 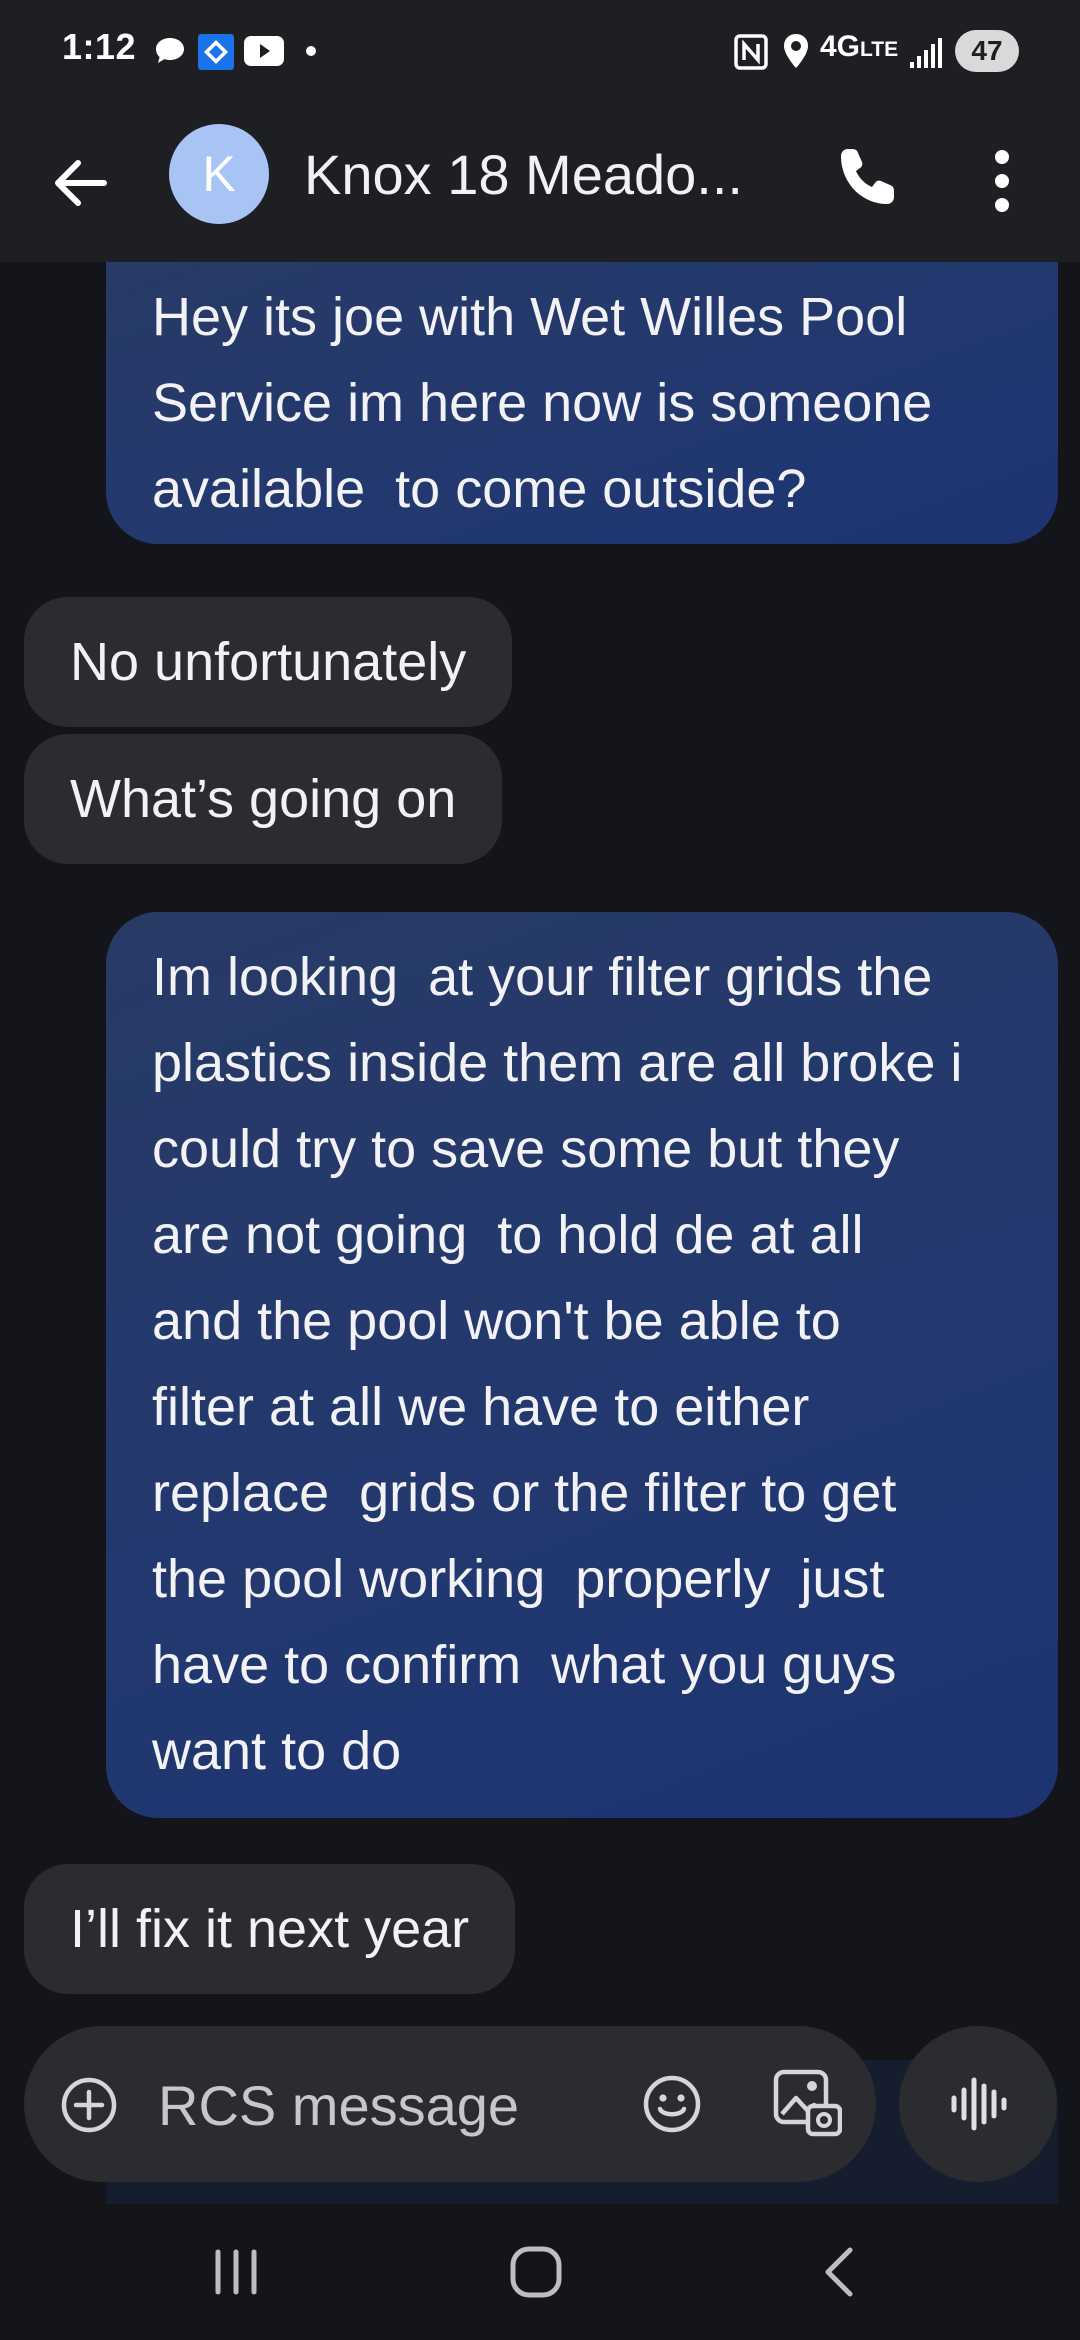 I want to click on message-text-line: are not going to hold de at all, so click(x=508, y=1235).